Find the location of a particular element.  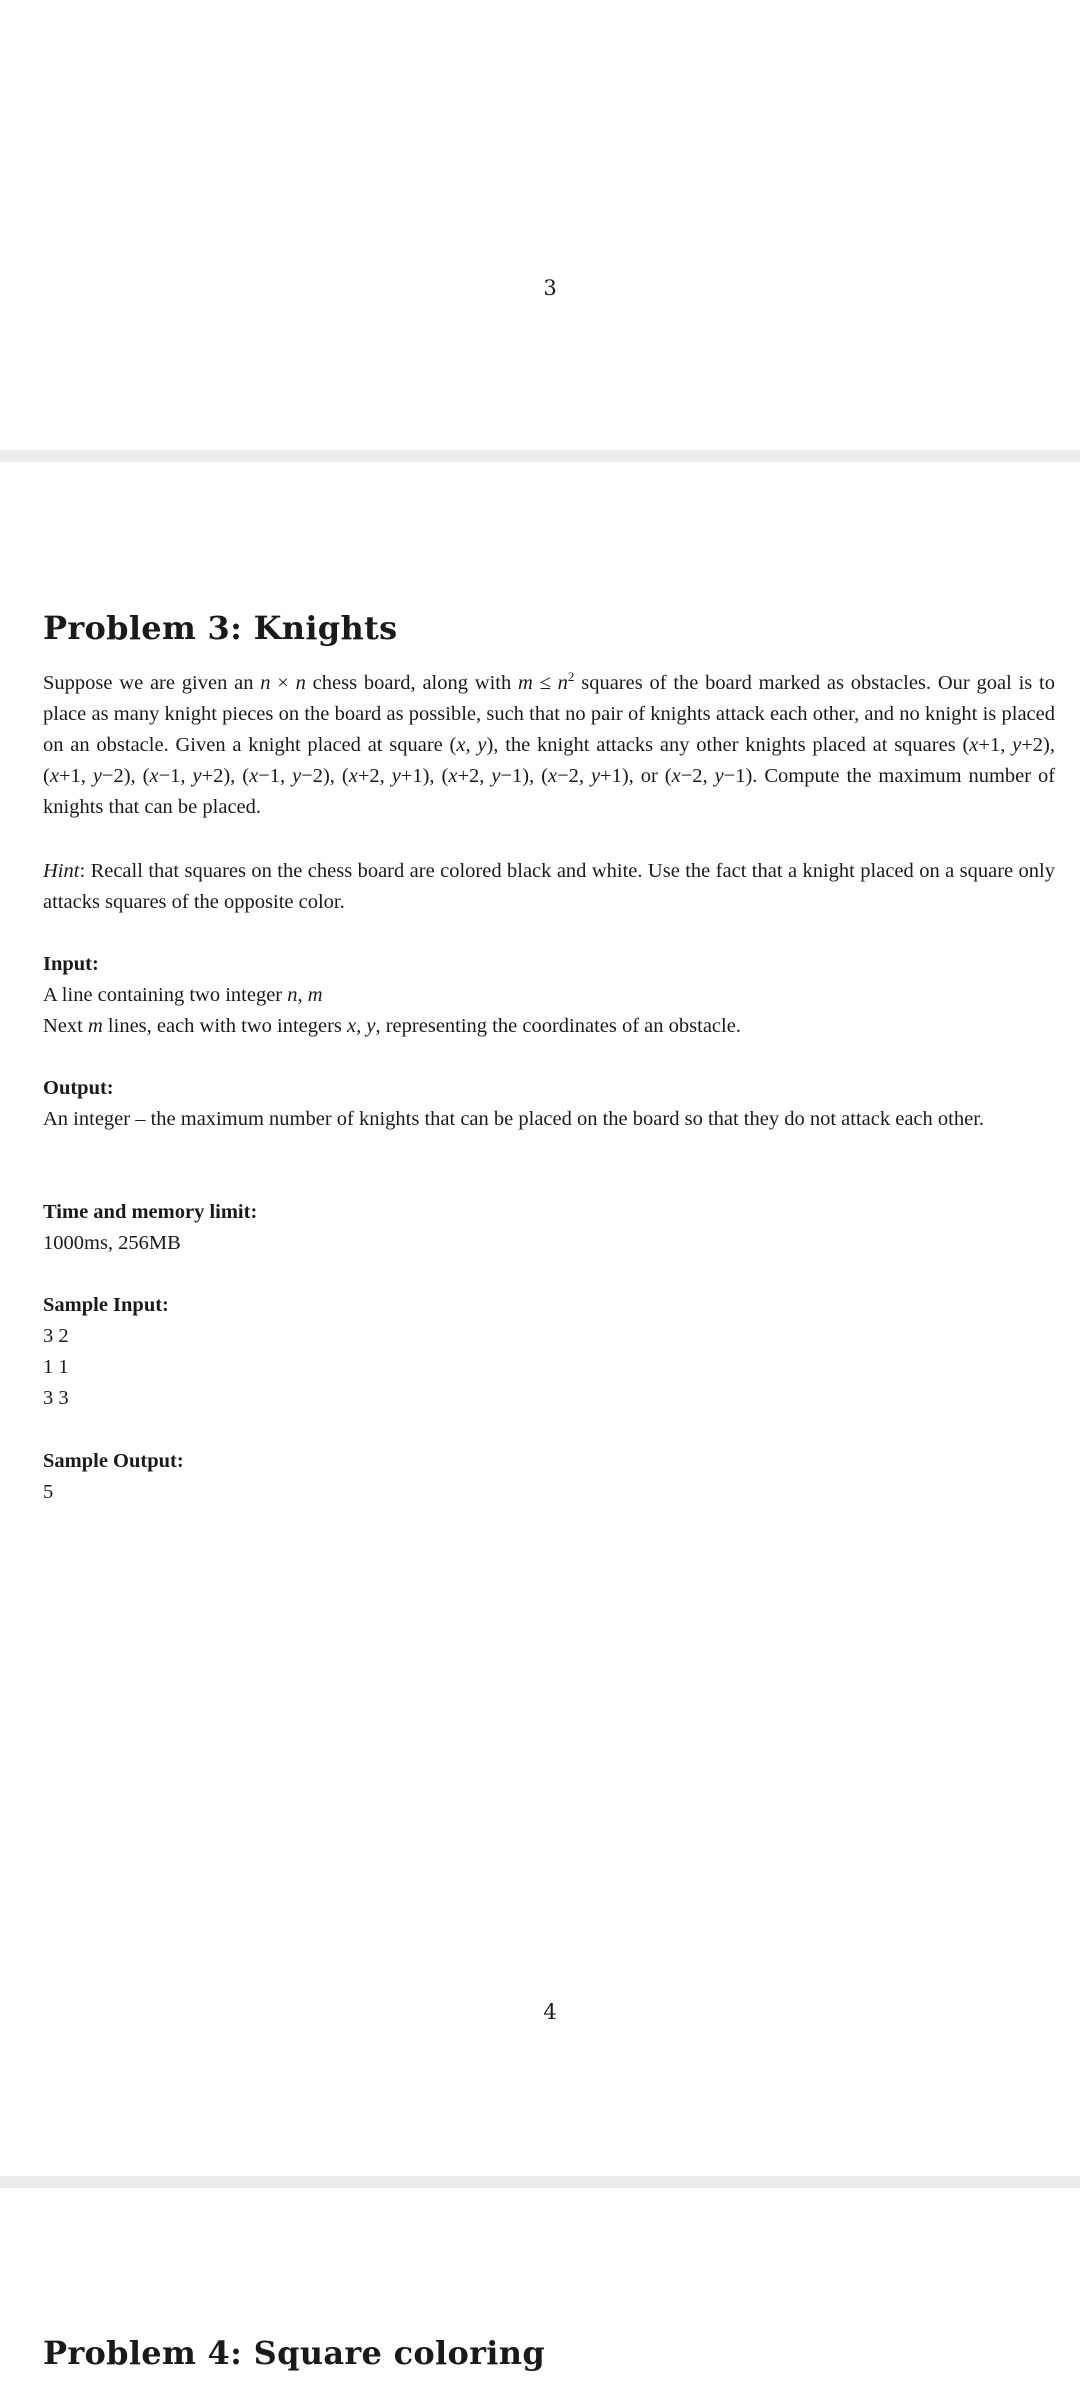

limit-text: 1000ms, 256MB is located at coordinates (112, 1243).